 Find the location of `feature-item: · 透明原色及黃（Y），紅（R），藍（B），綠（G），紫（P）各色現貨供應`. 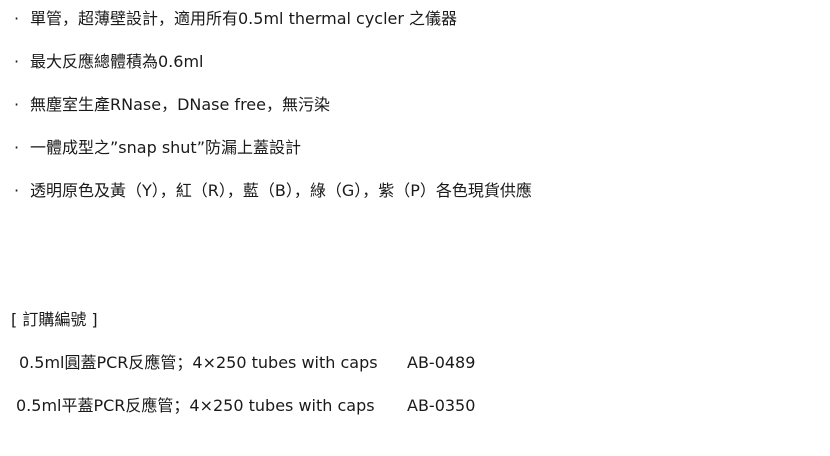

feature-item: · 透明原色及黃（Y），紅（R），藍（B），綠（G），紫（P）各色現貨供應 is located at coordinates (273, 191).